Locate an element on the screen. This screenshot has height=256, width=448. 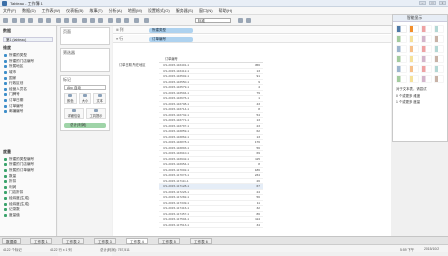
table-row: US-2015-117513-1 34 is located at coordinates (211, 225).